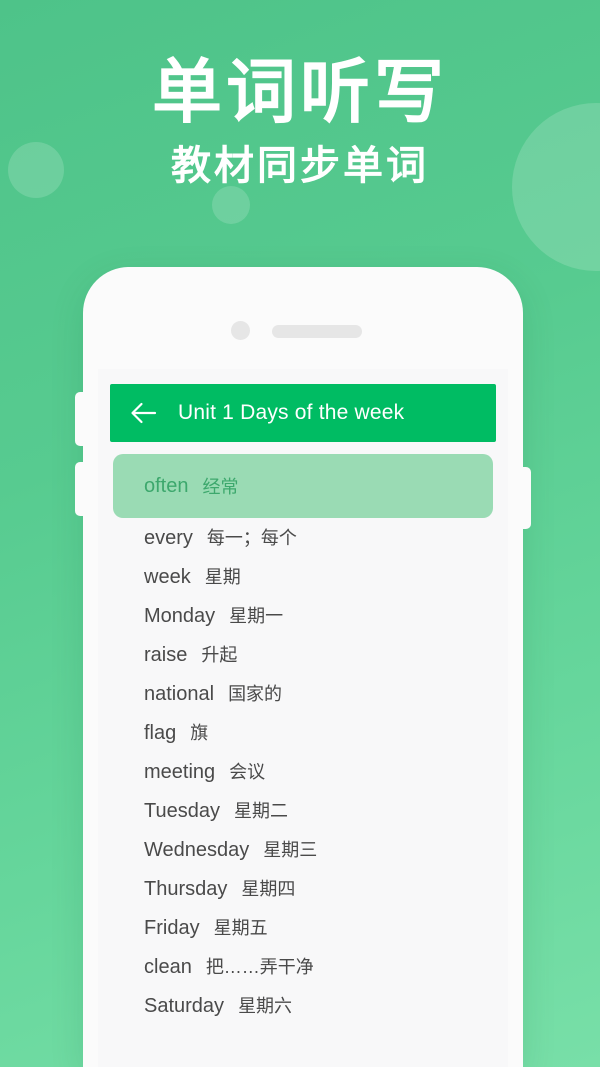 The image size is (600, 1067). Describe the element at coordinates (303, 621) in the screenshot. I see `word-list-item: Monday 星期一` at that location.